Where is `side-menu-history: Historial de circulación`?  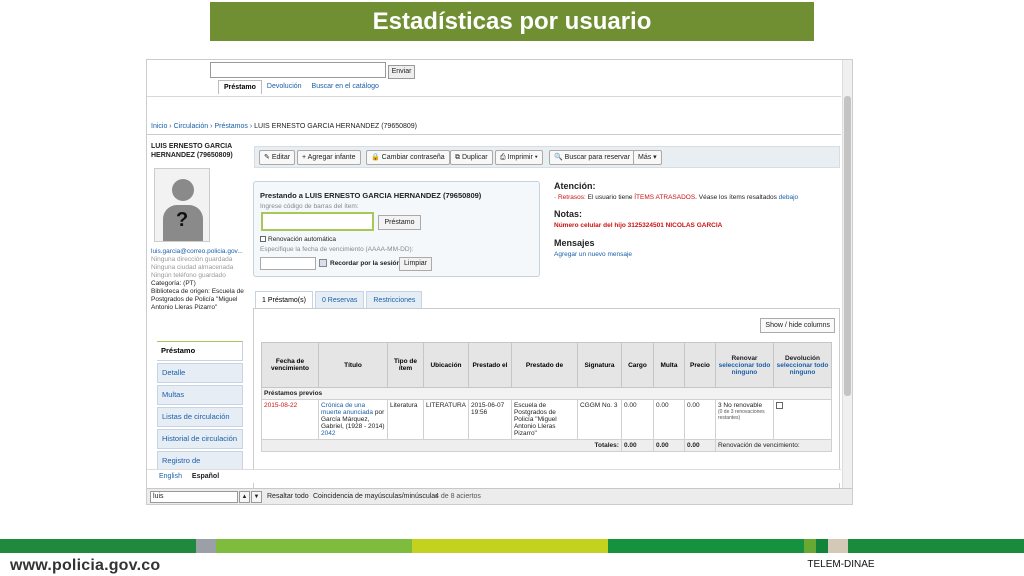 side-menu-history: Historial de circulación is located at coordinates (200, 439).